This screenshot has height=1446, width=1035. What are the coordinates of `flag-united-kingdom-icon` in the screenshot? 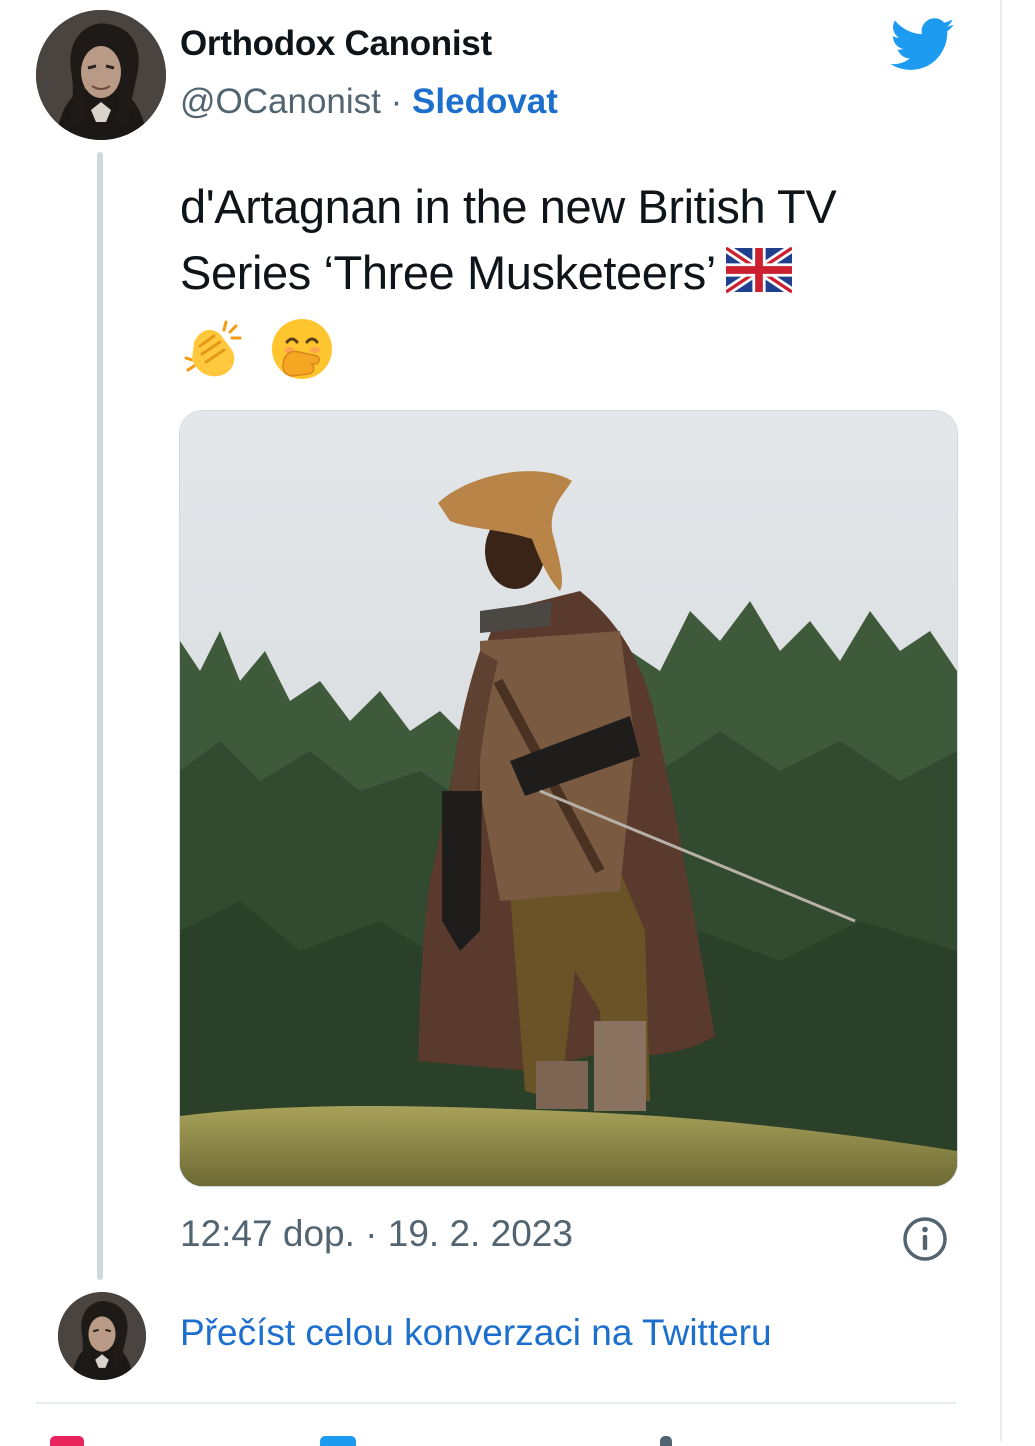 It's located at (758, 270).